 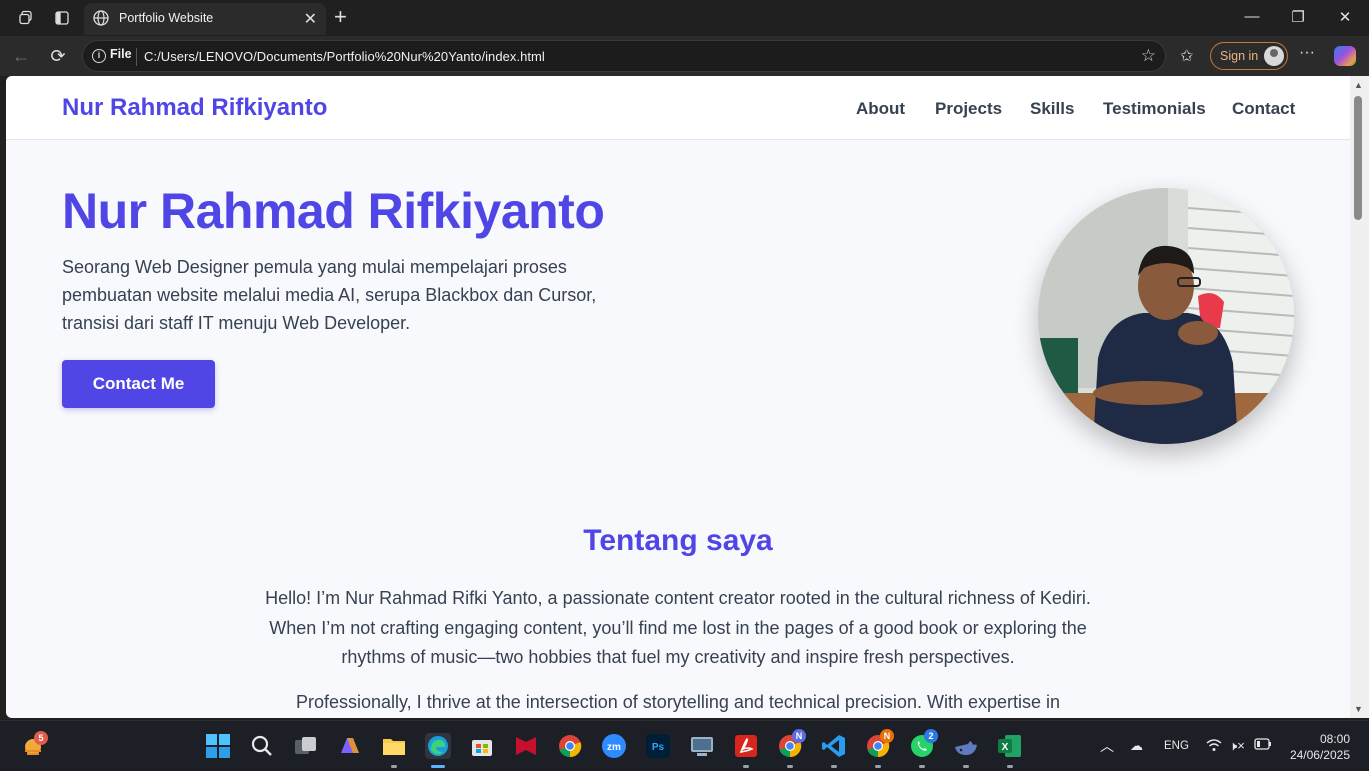 I want to click on tab-title: Portfolio Website, so click(x=166, y=18).